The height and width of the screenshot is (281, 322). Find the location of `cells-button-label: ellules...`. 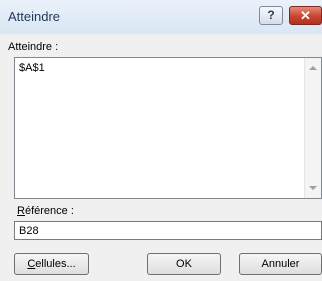

cells-button-label: ellules... is located at coordinates (55, 264).